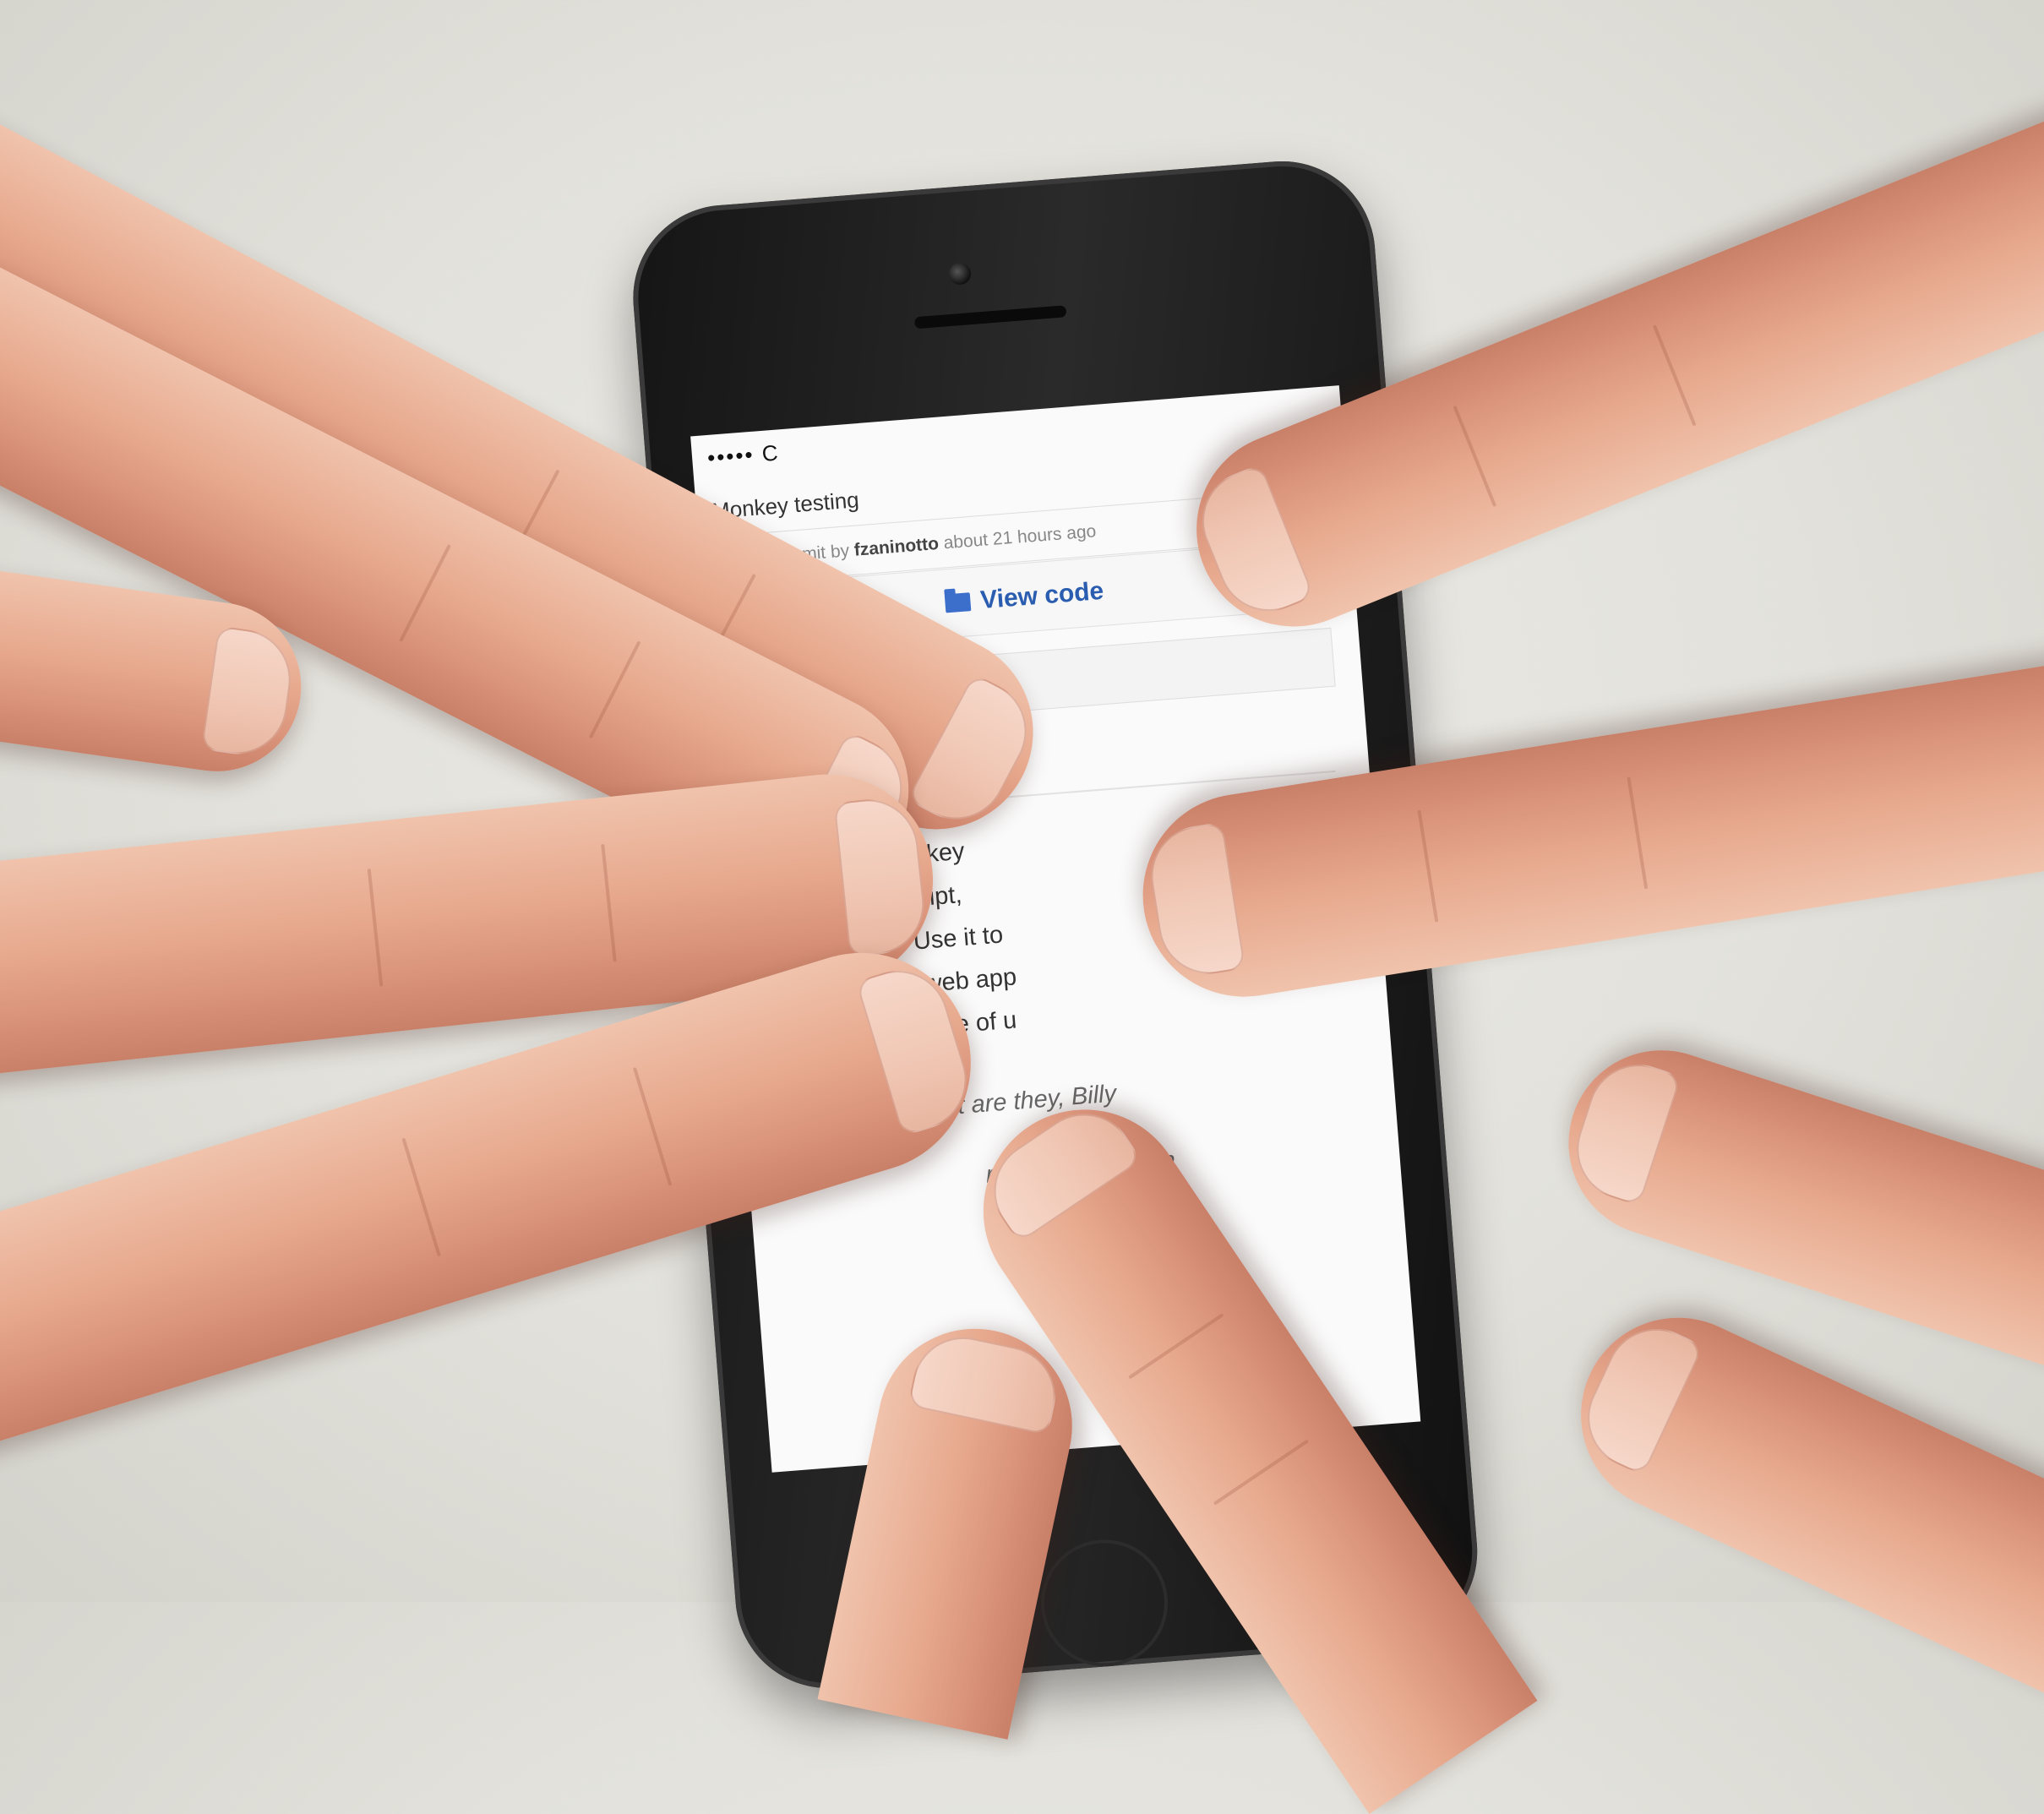 This screenshot has width=2044, height=1814. I want to click on status-bar: ••••• C, so click(743, 455).